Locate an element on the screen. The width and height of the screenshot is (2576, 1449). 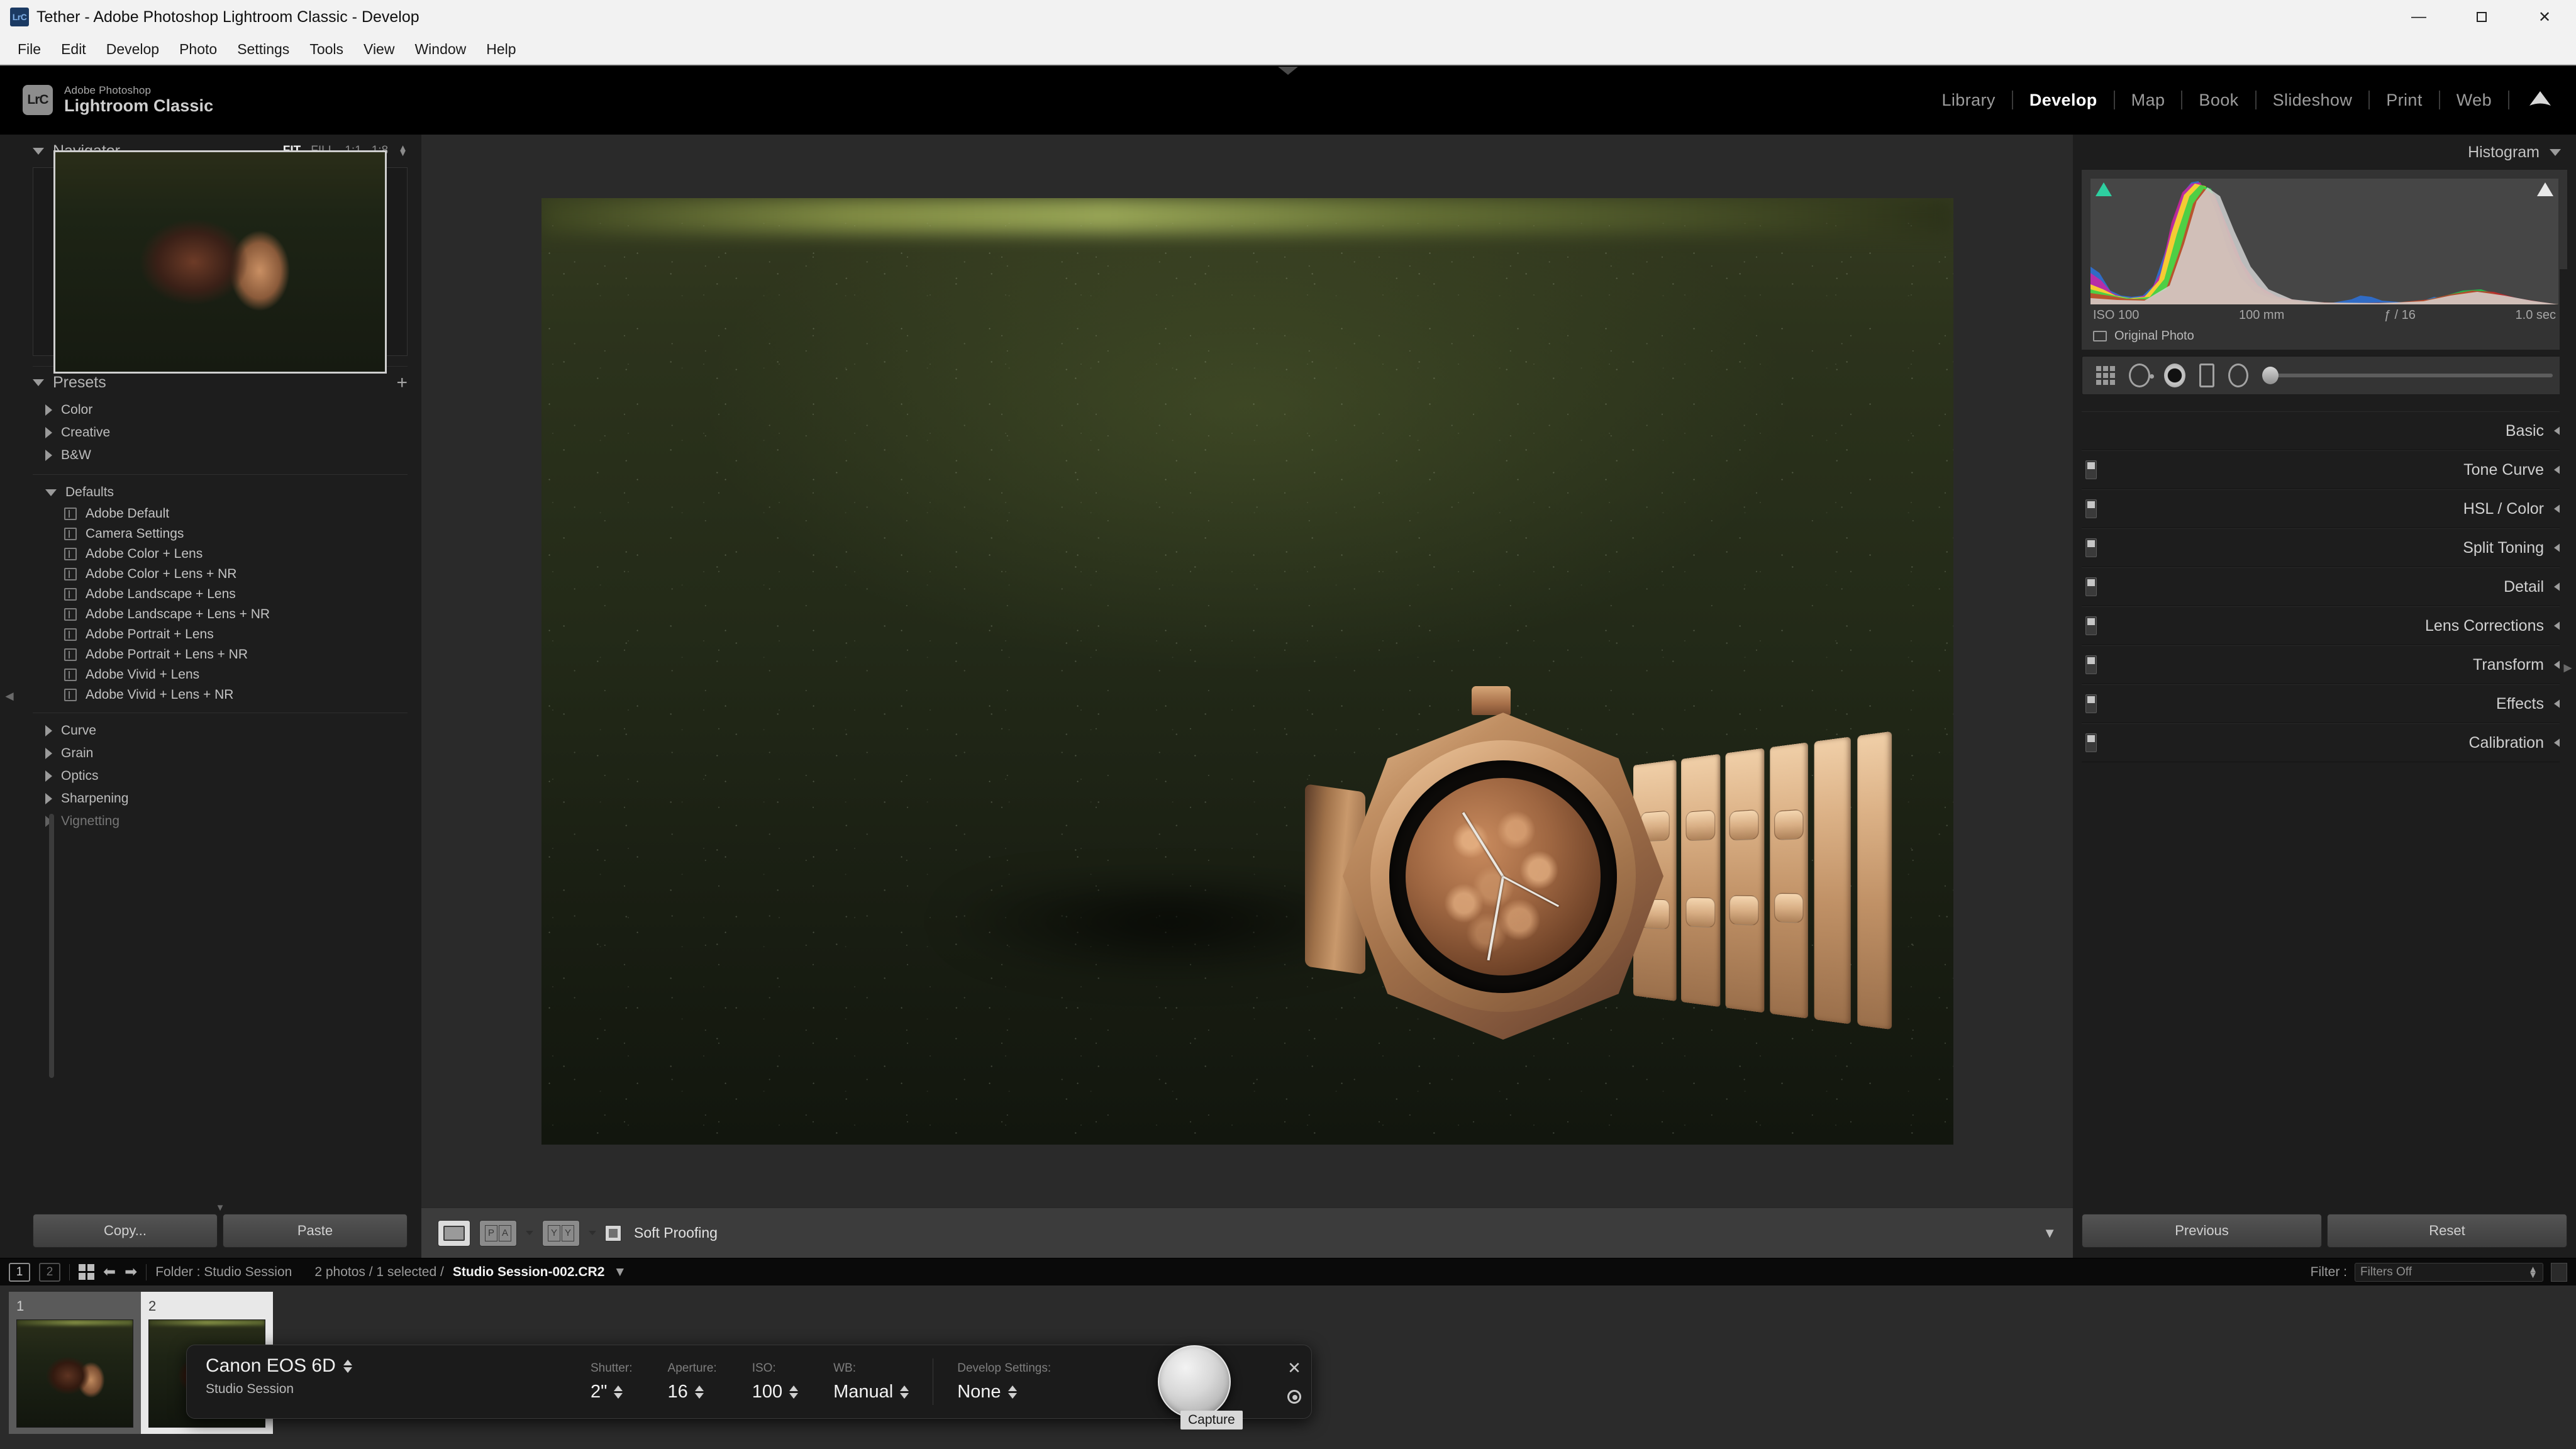
tether-field-iso: ISO: 100 is located at coordinates (775, 1382).